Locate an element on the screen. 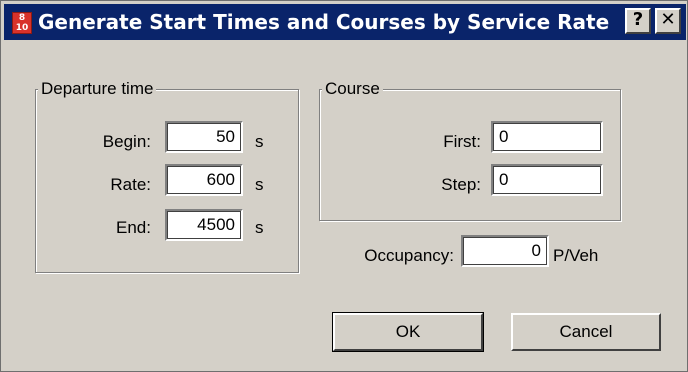 The image size is (688, 372). help-button: ? is located at coordinates (638, 21).